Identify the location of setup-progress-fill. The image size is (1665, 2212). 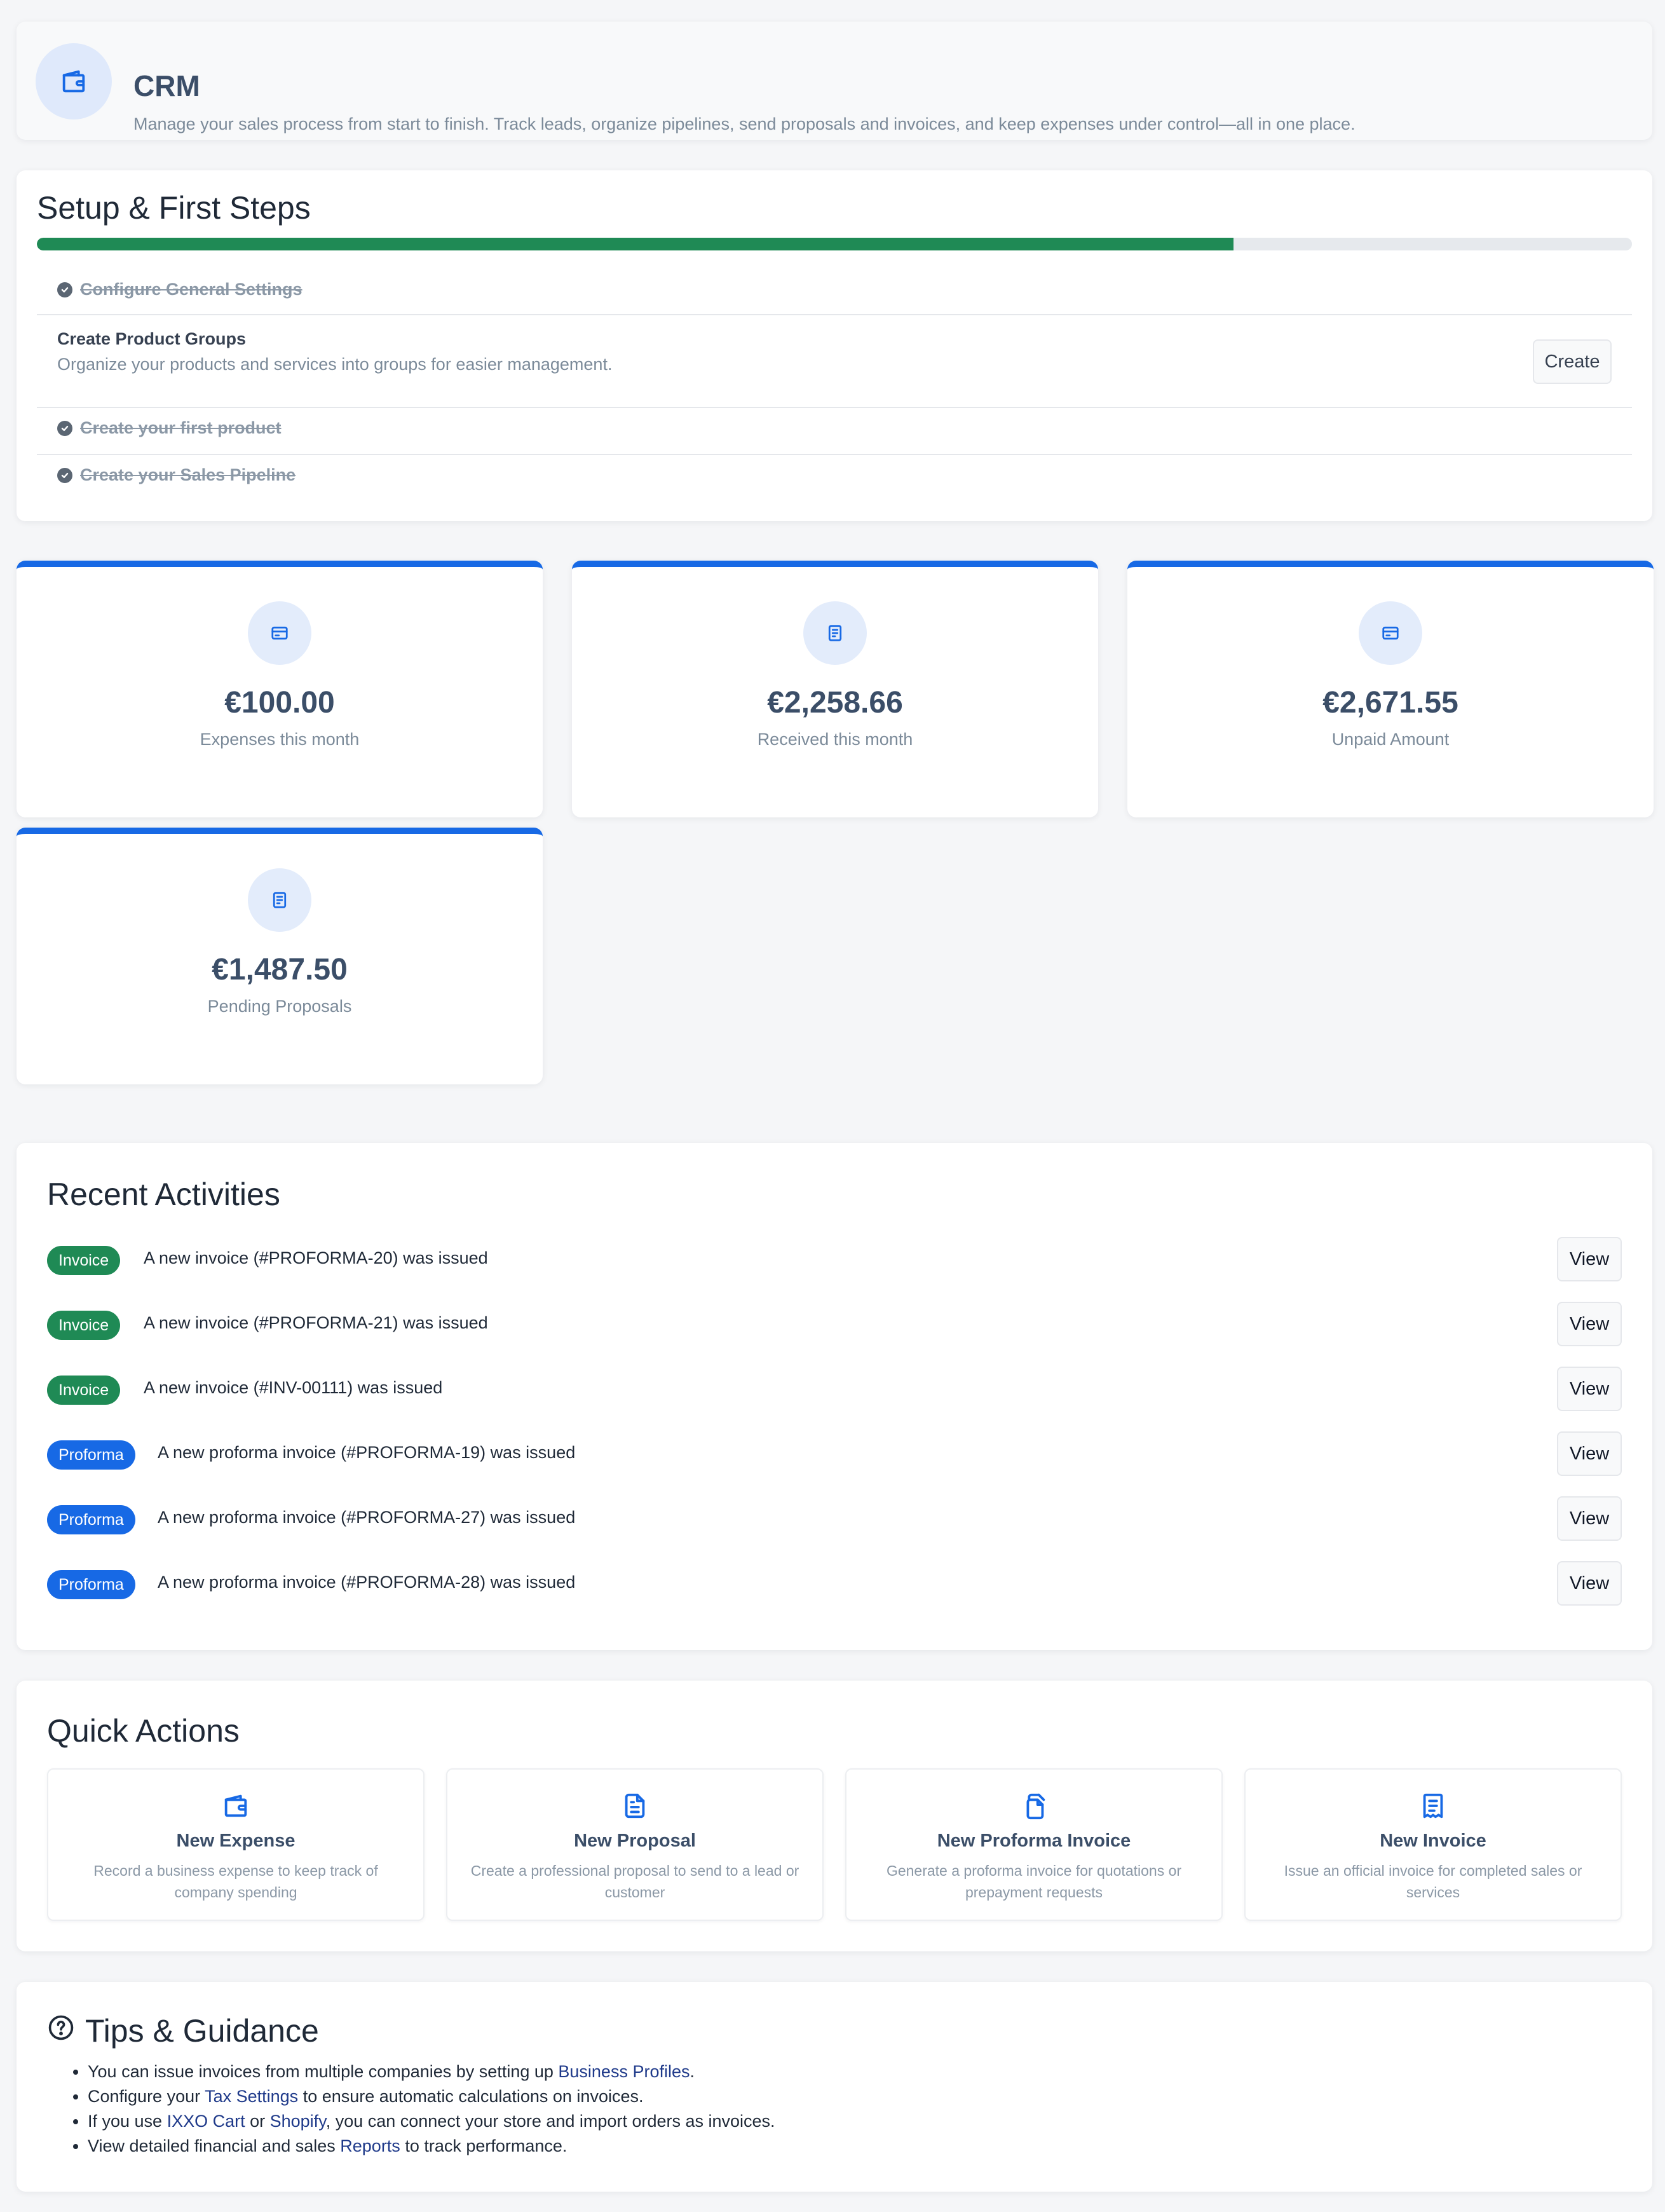
(635, 244).